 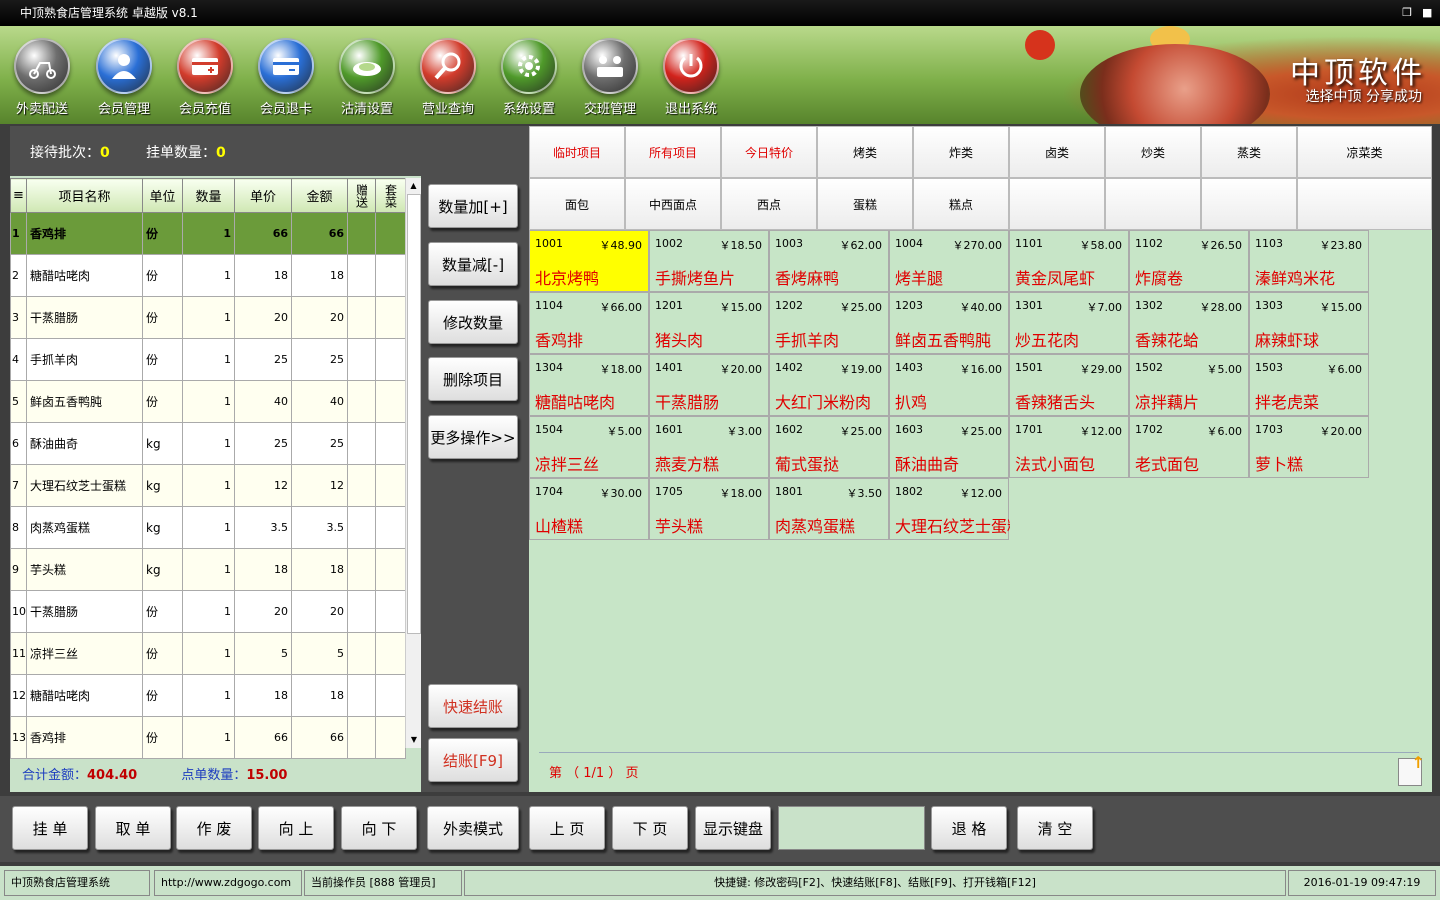 I want to click on dish-tile: 1203 ￥40.00 鲜卤五香鸭肫, so click(x=949, y=323).